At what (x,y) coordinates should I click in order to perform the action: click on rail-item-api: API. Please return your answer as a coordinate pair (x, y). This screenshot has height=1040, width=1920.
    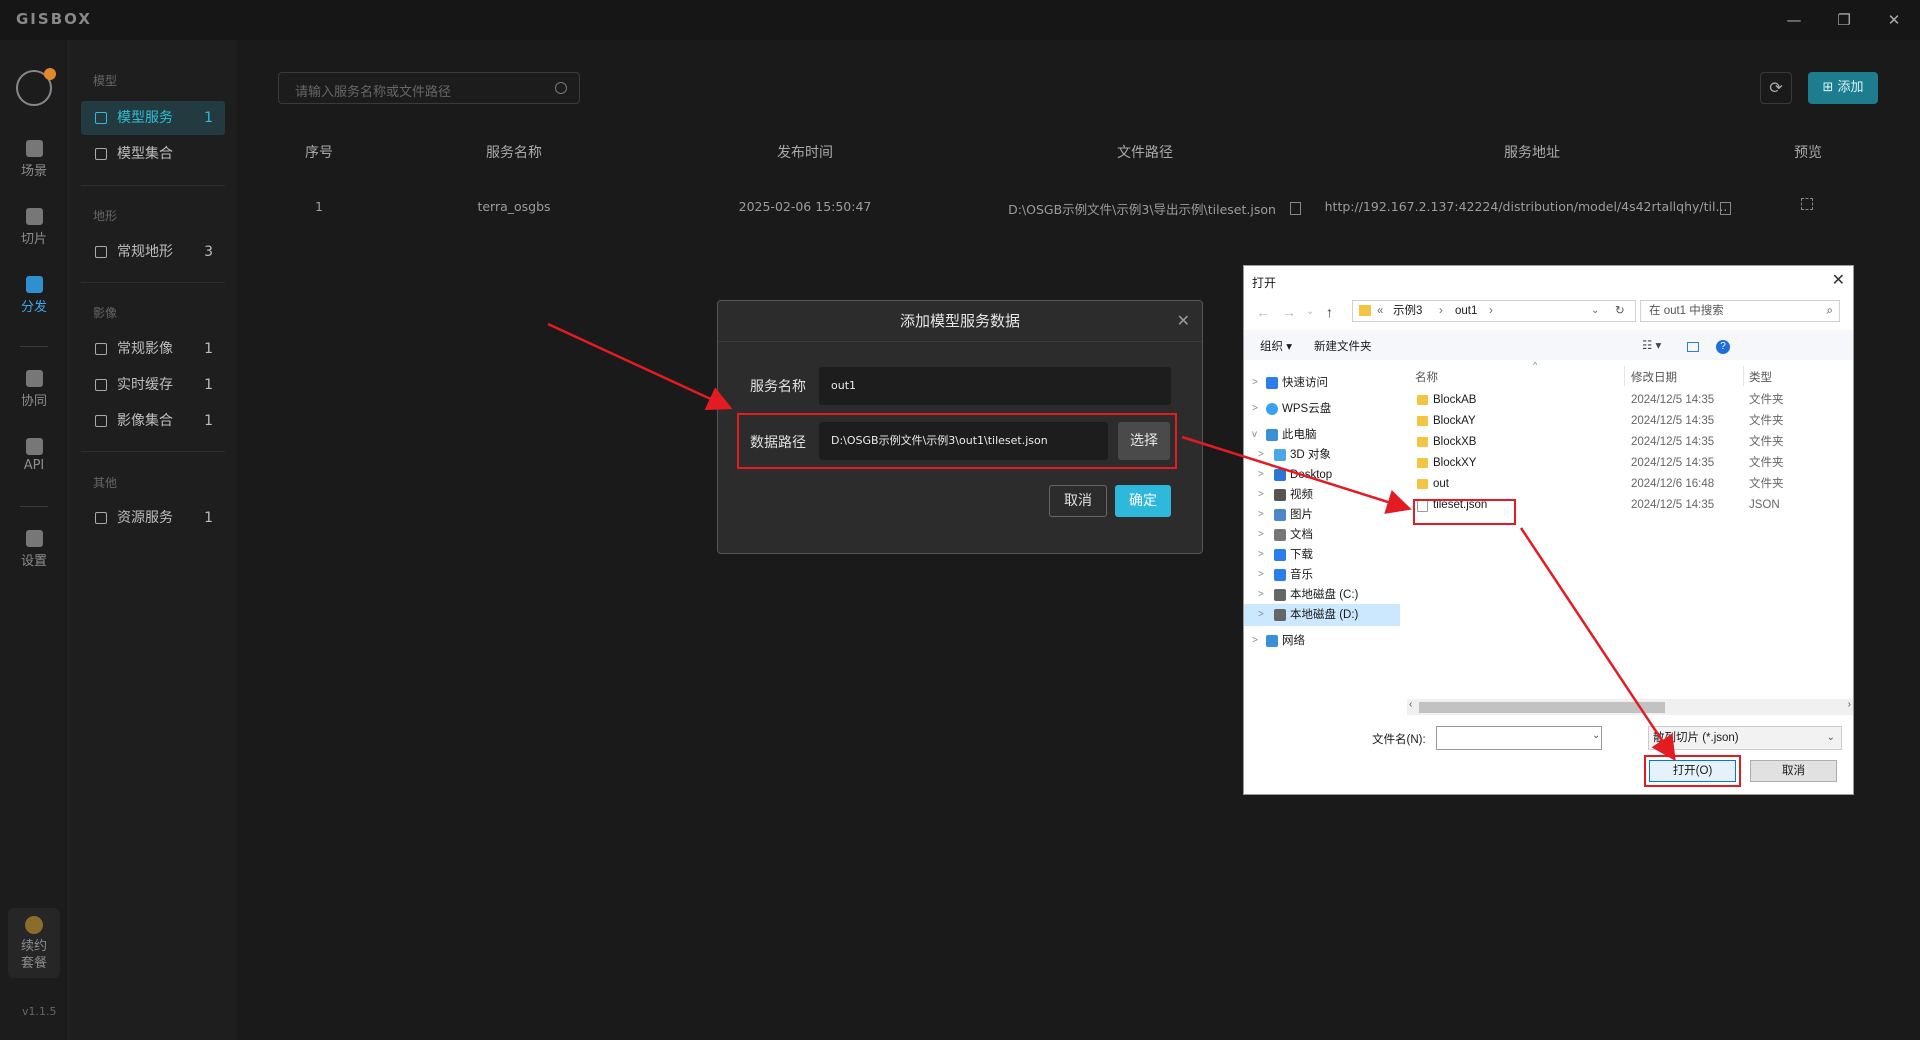
    Looking at the image, I should click on (34, 455).